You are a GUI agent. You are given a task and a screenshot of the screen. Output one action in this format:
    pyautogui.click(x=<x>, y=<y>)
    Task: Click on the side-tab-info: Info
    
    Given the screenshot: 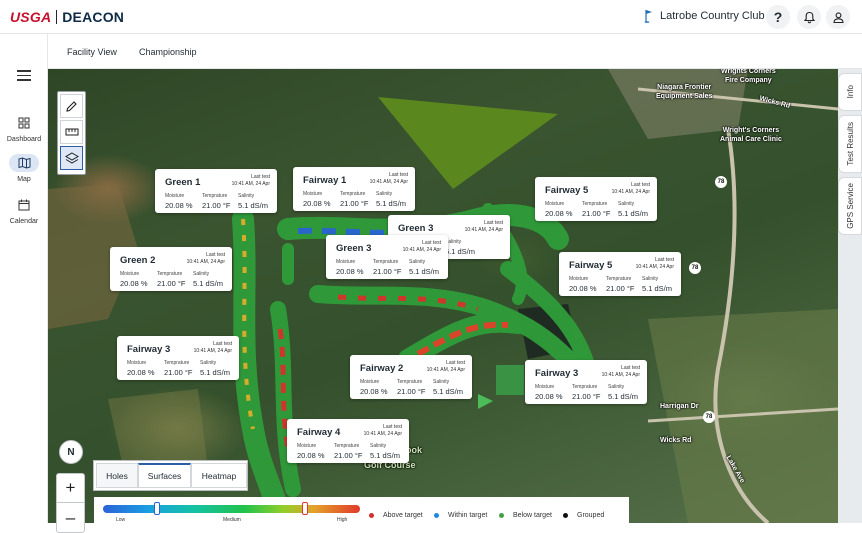 What is the action you would take?
    pyautogui.click(x=850, y=92)
    